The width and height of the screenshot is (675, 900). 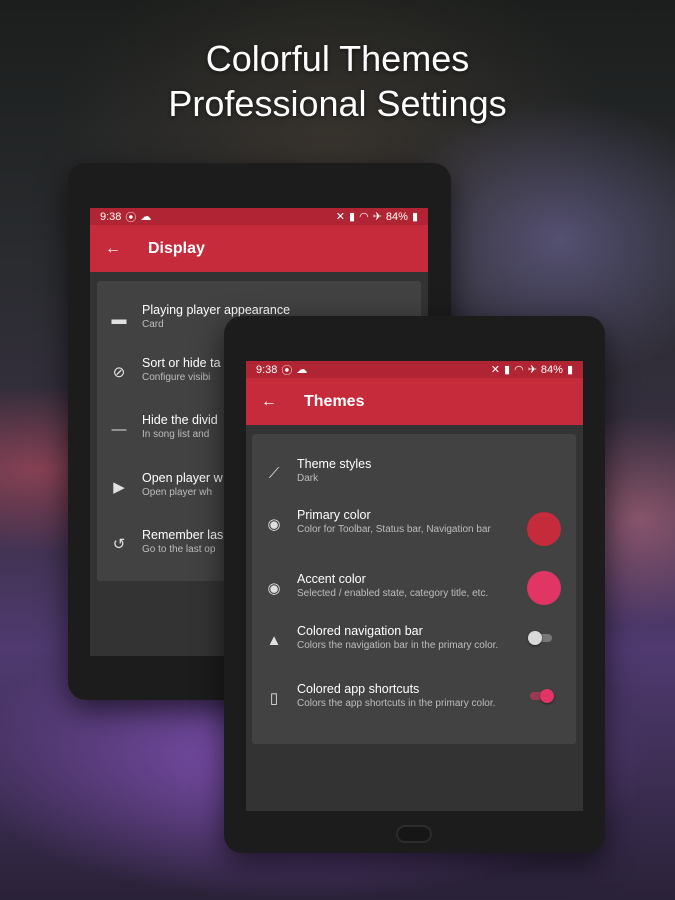 What do you see at coordinates (360, 631) in the screenshot?
I see `setting-title: Colored navigation bar` at bounding box center [360, 631].